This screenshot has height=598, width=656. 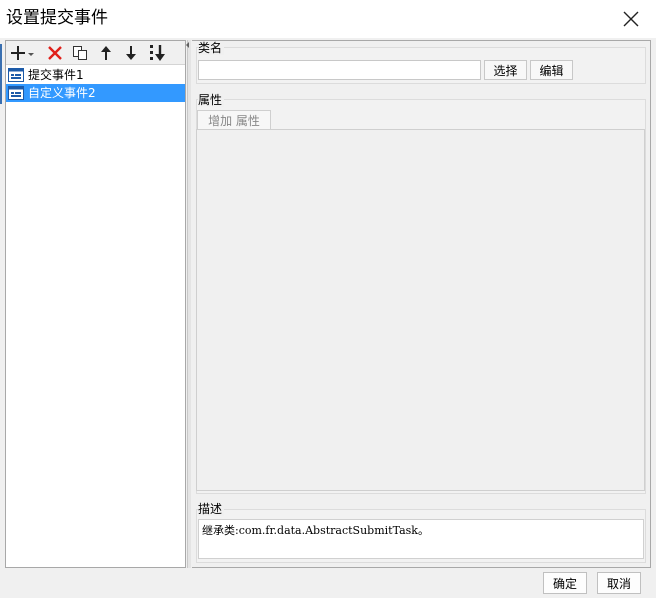 What do you see at coordinates (56, 75) in the screenshot?
I see `event-item-label: 提交事件1` at bounding box center [56, 75].